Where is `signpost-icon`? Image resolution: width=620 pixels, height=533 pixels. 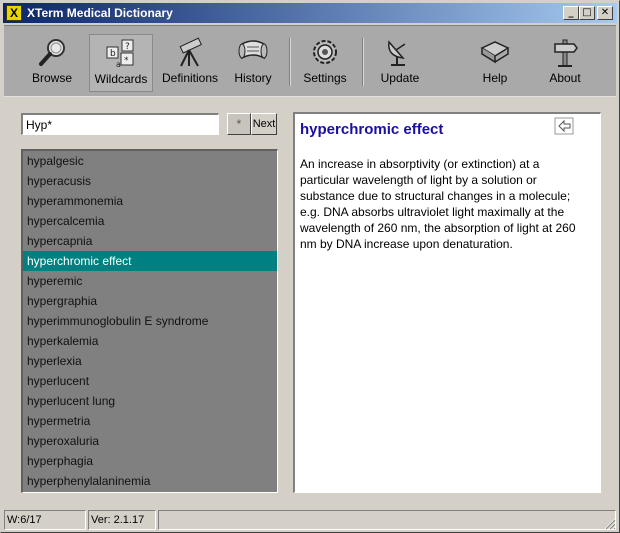 signpost-icon is located at coordinates (566, 53).